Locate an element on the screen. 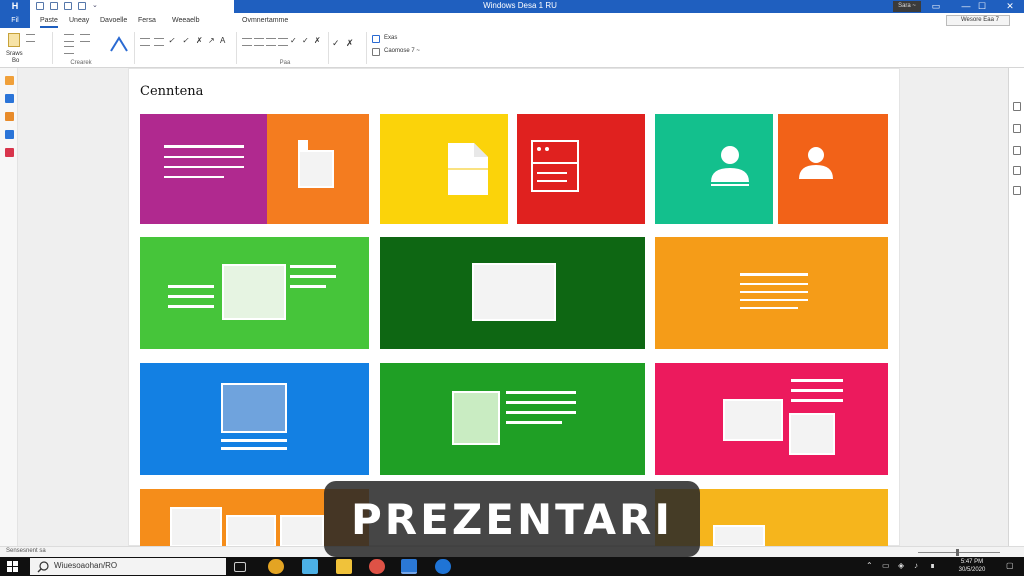 Image resolution: width=1024 pixels, height=576 pixels. maximize-icon: ☐ is located at coordinates (982, 6).